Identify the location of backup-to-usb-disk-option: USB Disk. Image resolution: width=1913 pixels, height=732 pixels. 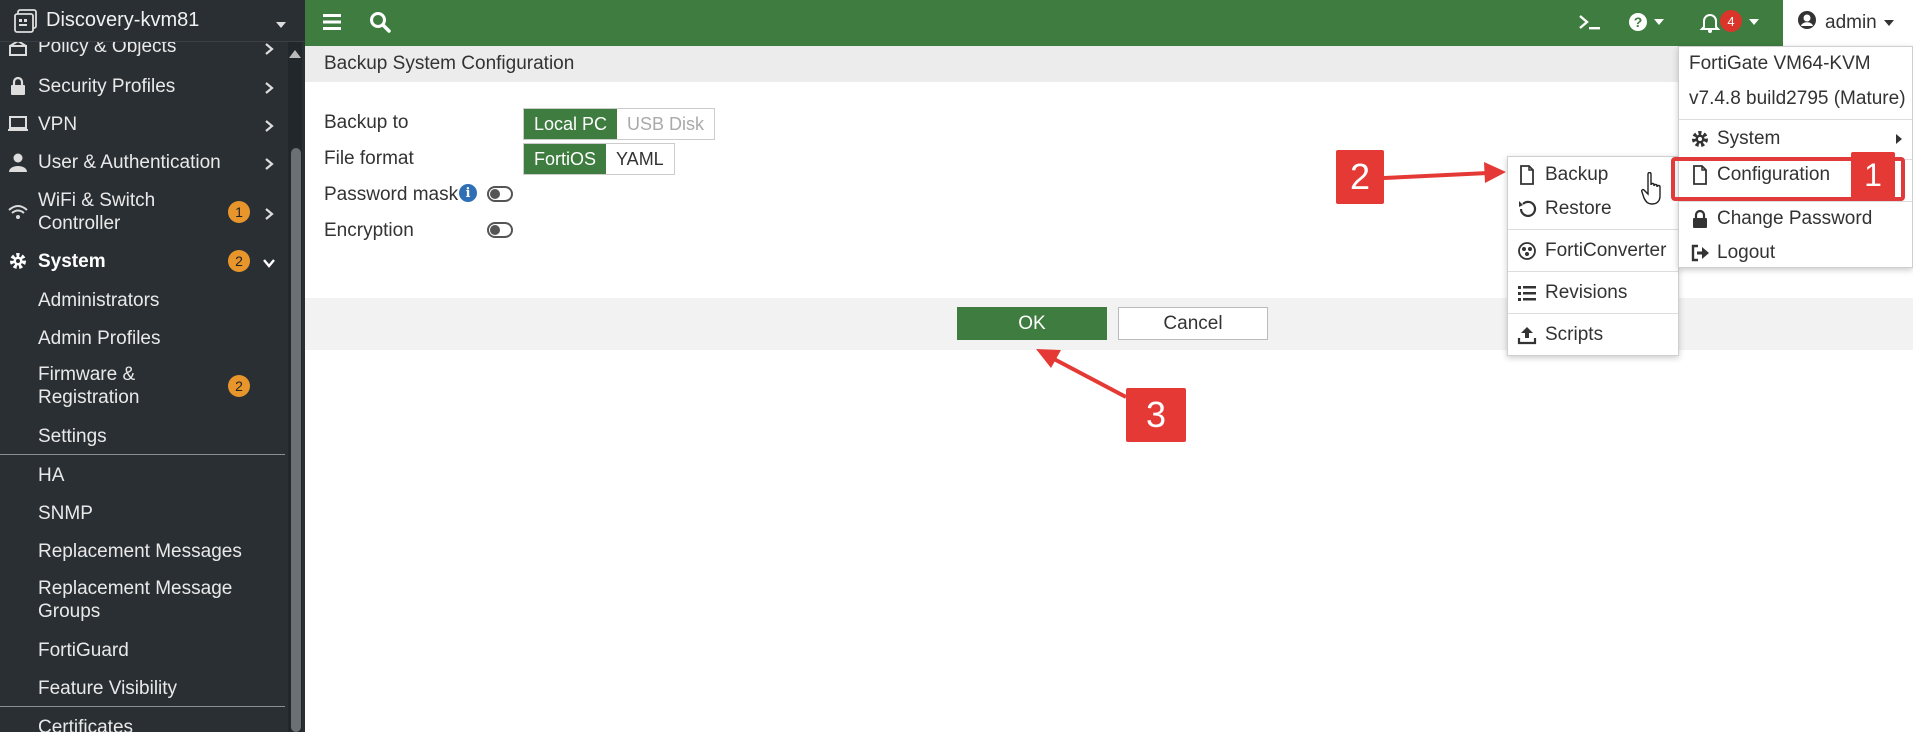
(666, 124).